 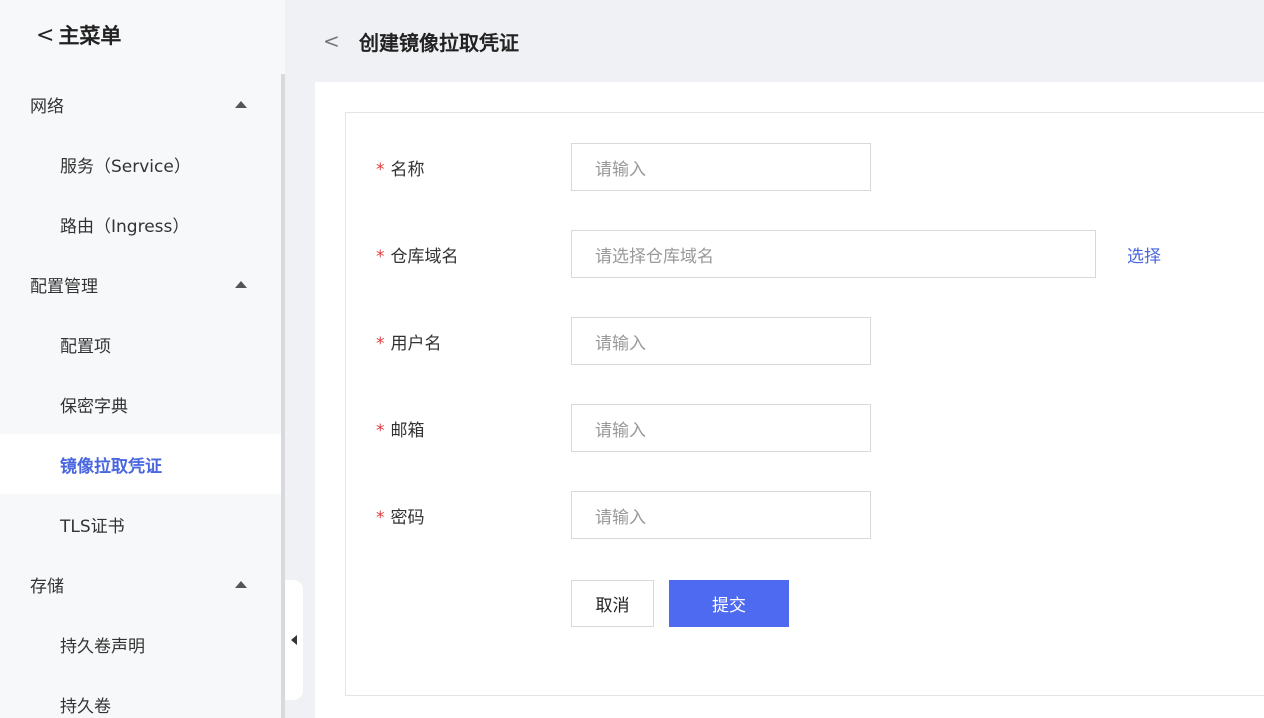 What do you see at coordinates (473, 341) in the screenshot?
I see `field-label: * 用户名` at bounding box center [473, 341].